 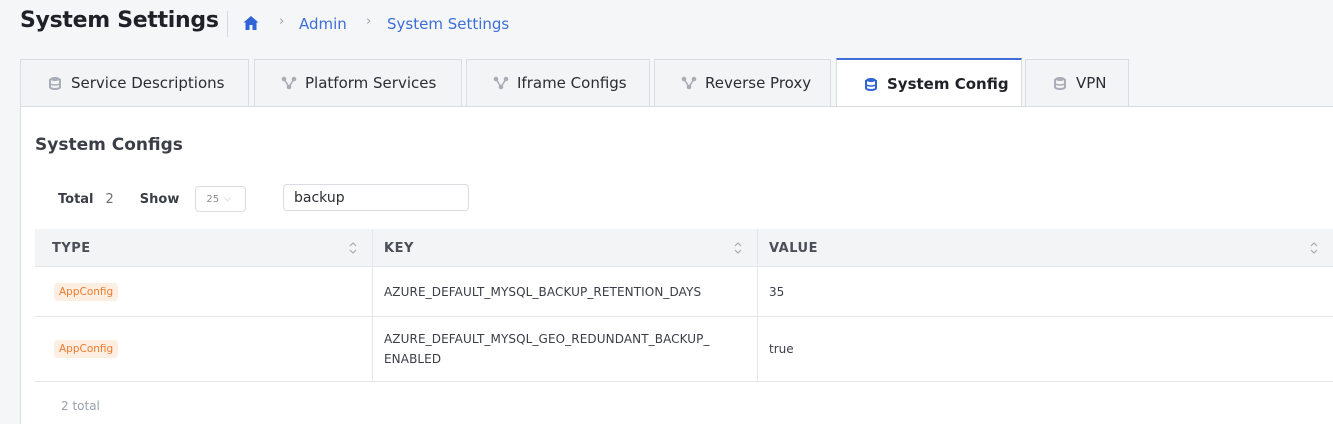 I want to click on home-icon, so click(x=251, y=23).